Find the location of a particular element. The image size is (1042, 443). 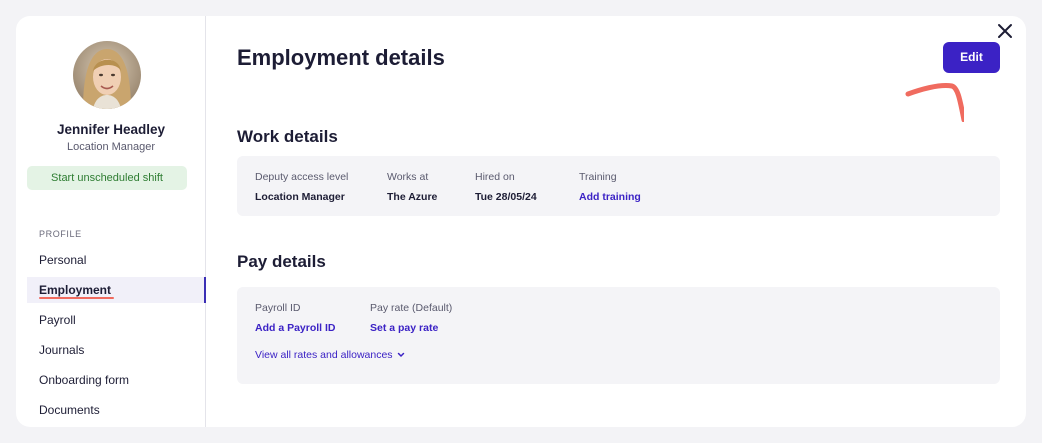

edit-button: Edit is located at coordinates (971, 57).